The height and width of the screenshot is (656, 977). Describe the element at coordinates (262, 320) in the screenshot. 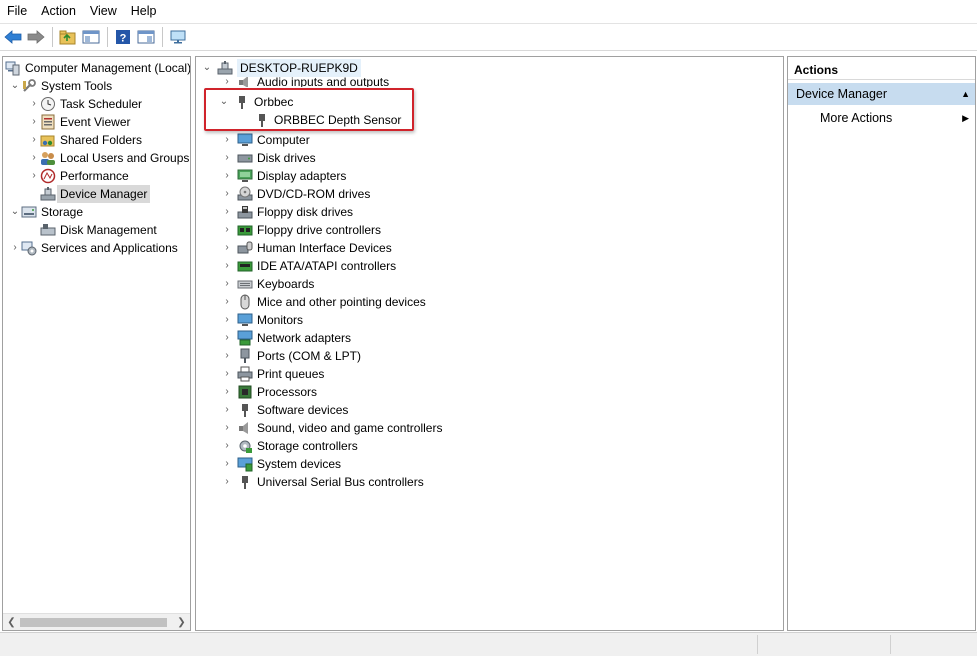

I see `tree-item-monitors: › Monitors` at that location.